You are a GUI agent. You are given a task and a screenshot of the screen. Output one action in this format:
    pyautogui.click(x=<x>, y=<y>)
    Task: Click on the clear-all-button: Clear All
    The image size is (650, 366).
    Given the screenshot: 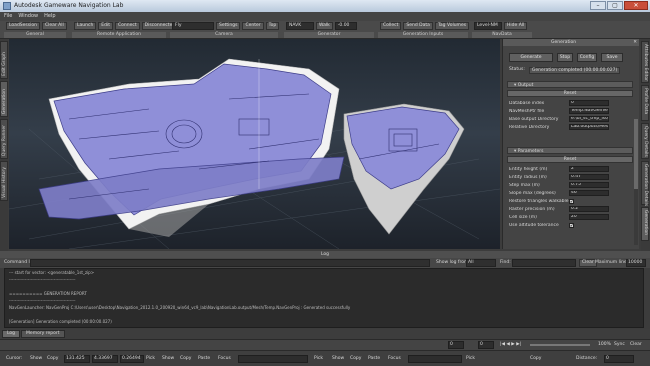 What is the action you would take?
    pyautogui.click(x=54, y=26)
    